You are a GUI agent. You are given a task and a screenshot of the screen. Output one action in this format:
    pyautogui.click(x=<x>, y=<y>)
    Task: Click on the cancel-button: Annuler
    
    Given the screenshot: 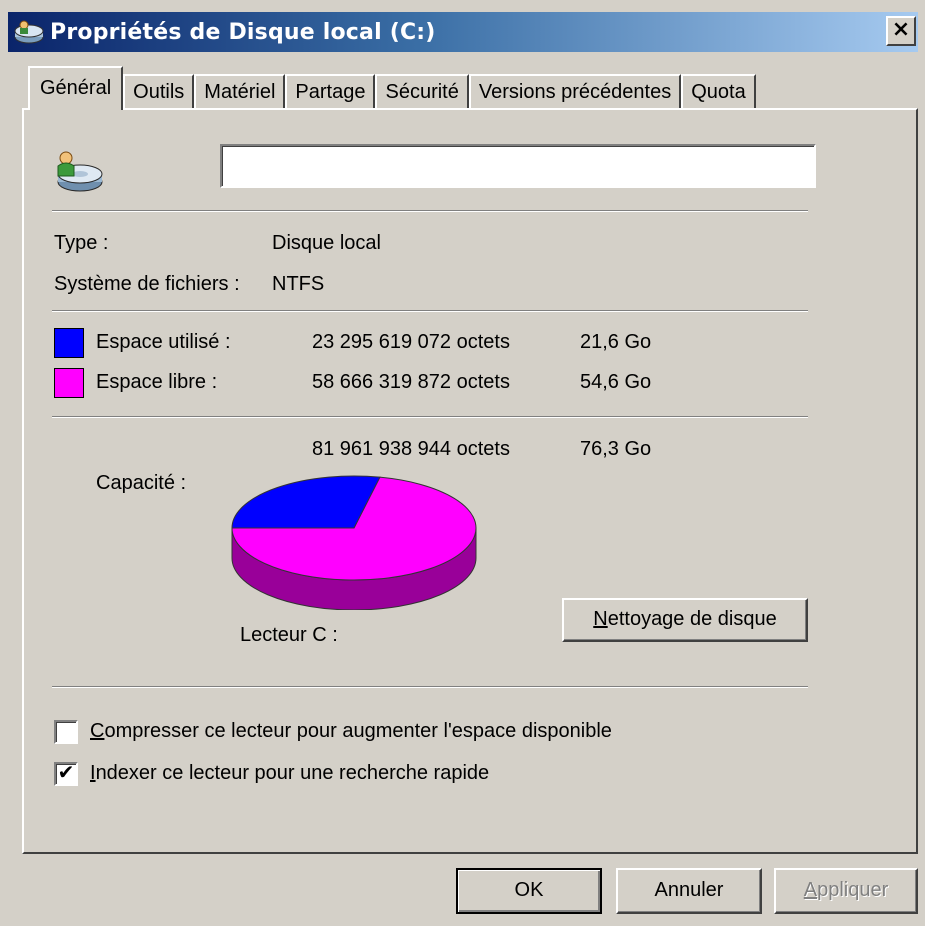 What is the action you would take?
    pyautogui.click(x=689, y=891)
    